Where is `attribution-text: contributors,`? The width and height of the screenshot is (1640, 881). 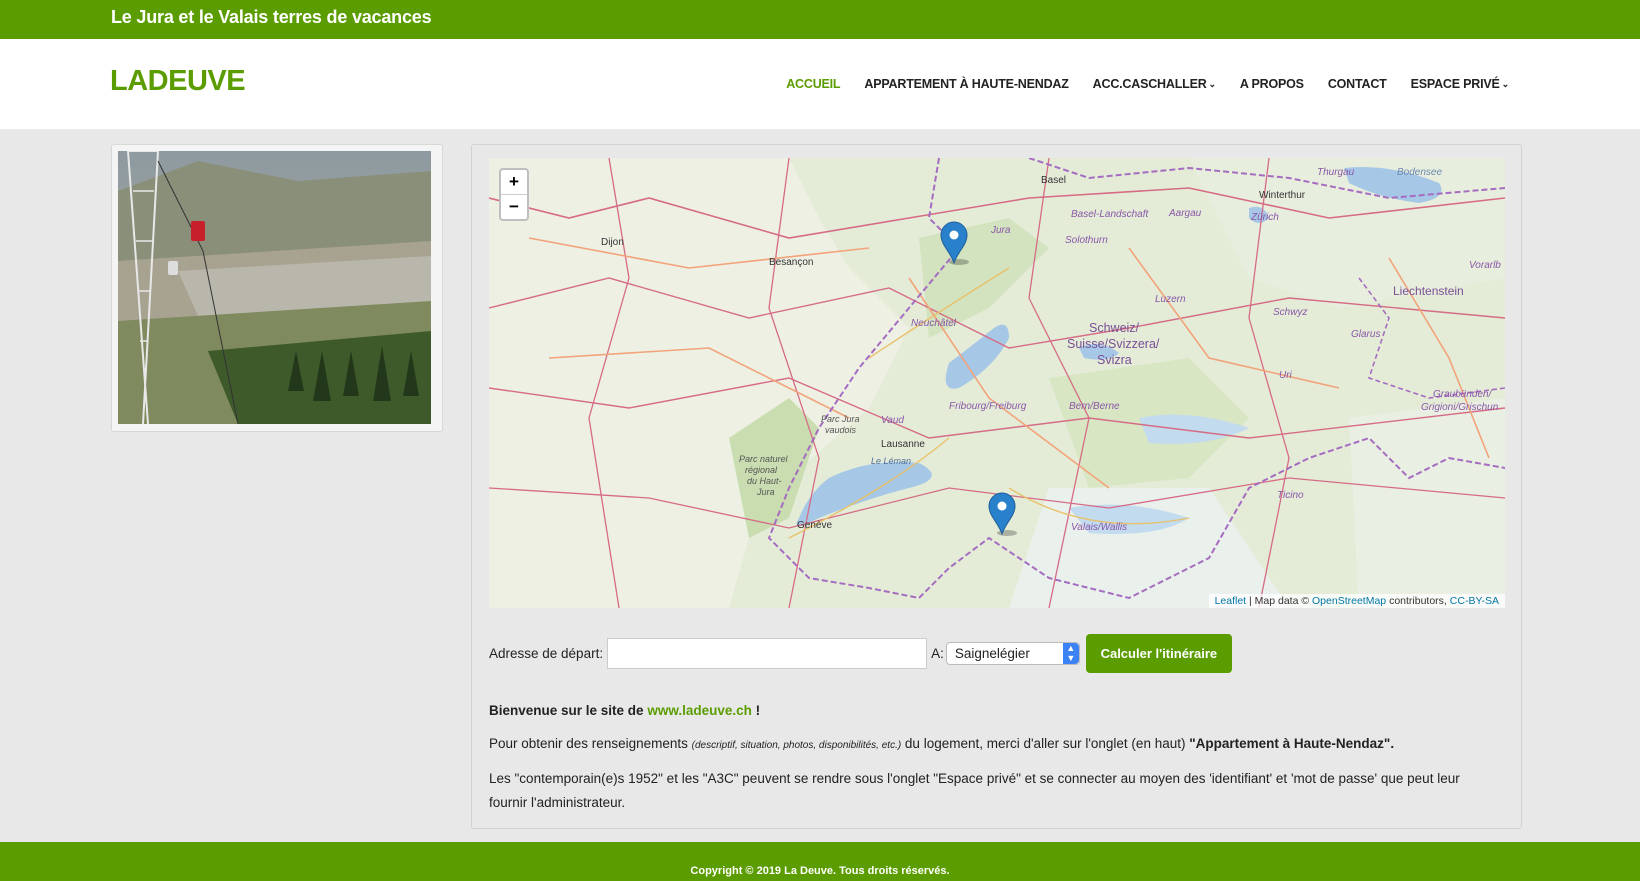
attribution-text: contributors, is located at coordinates (1418, 601).